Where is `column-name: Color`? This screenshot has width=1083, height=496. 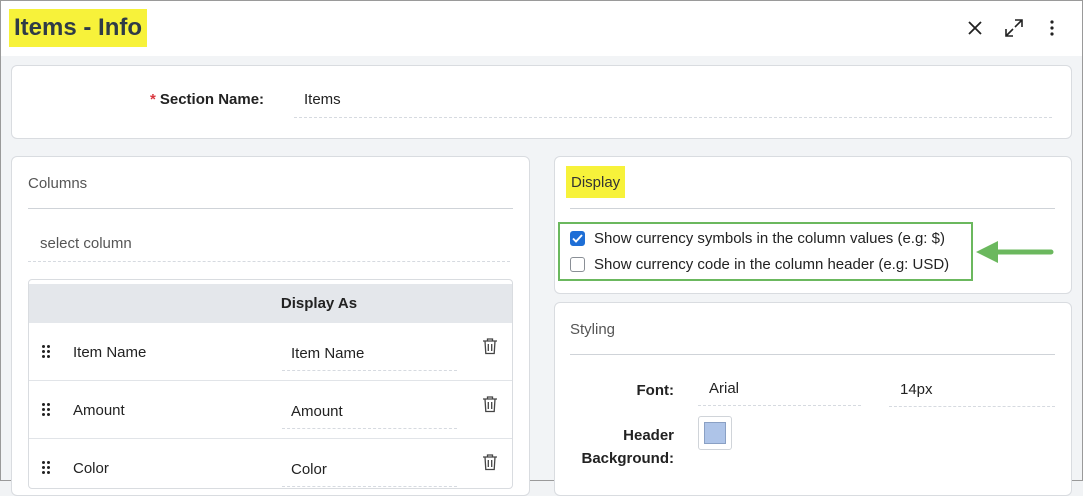 column-name: Color is located at coordinates (91, 468).